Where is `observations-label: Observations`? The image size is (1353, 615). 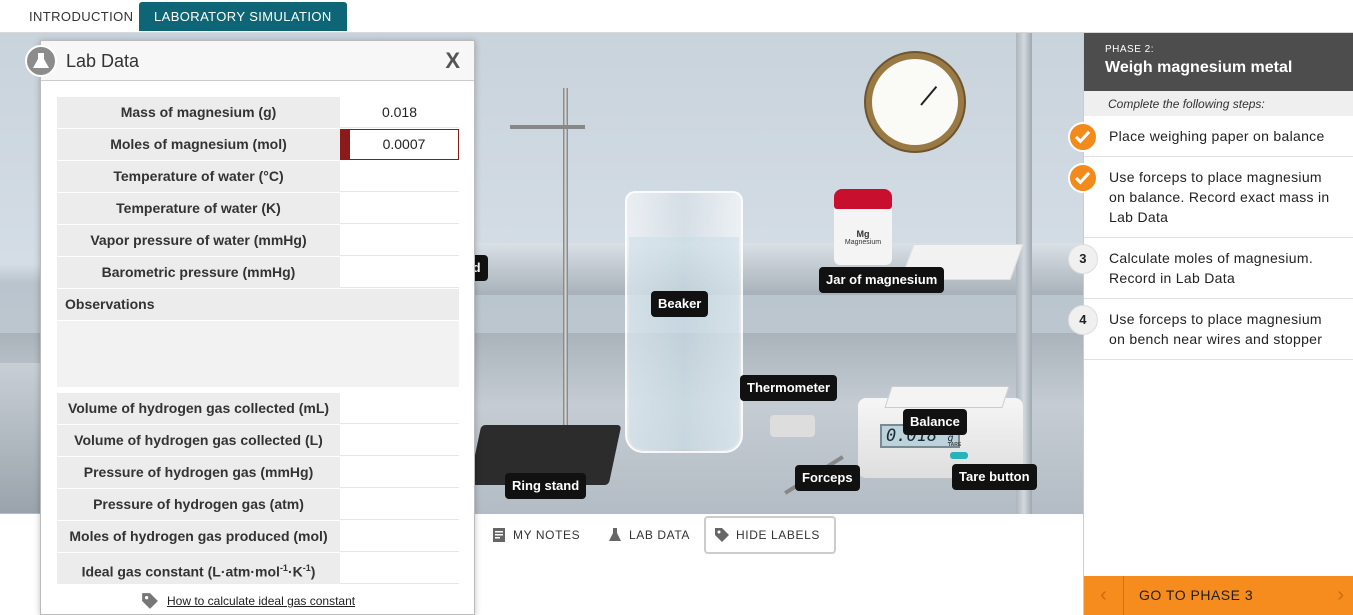 observations-label: Observations is located at coordinates (198, 304).